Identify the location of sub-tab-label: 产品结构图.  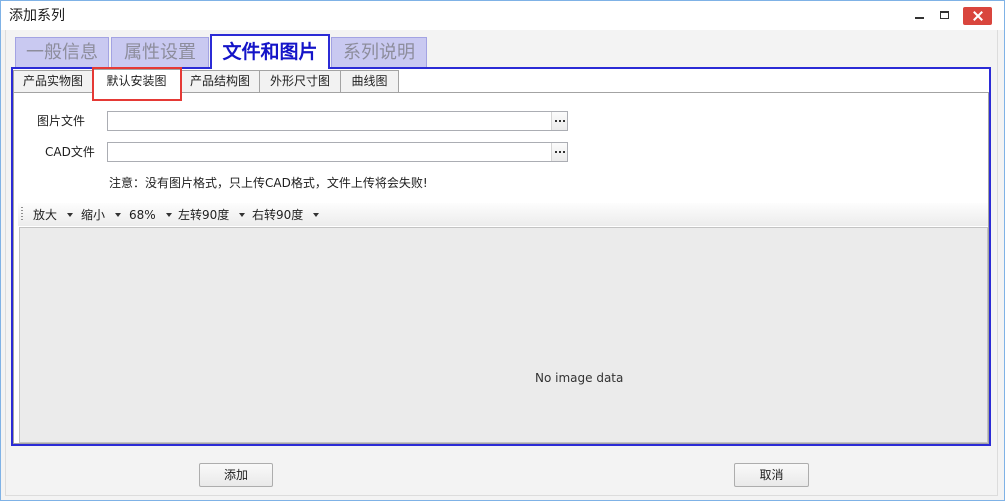
(219, 81).